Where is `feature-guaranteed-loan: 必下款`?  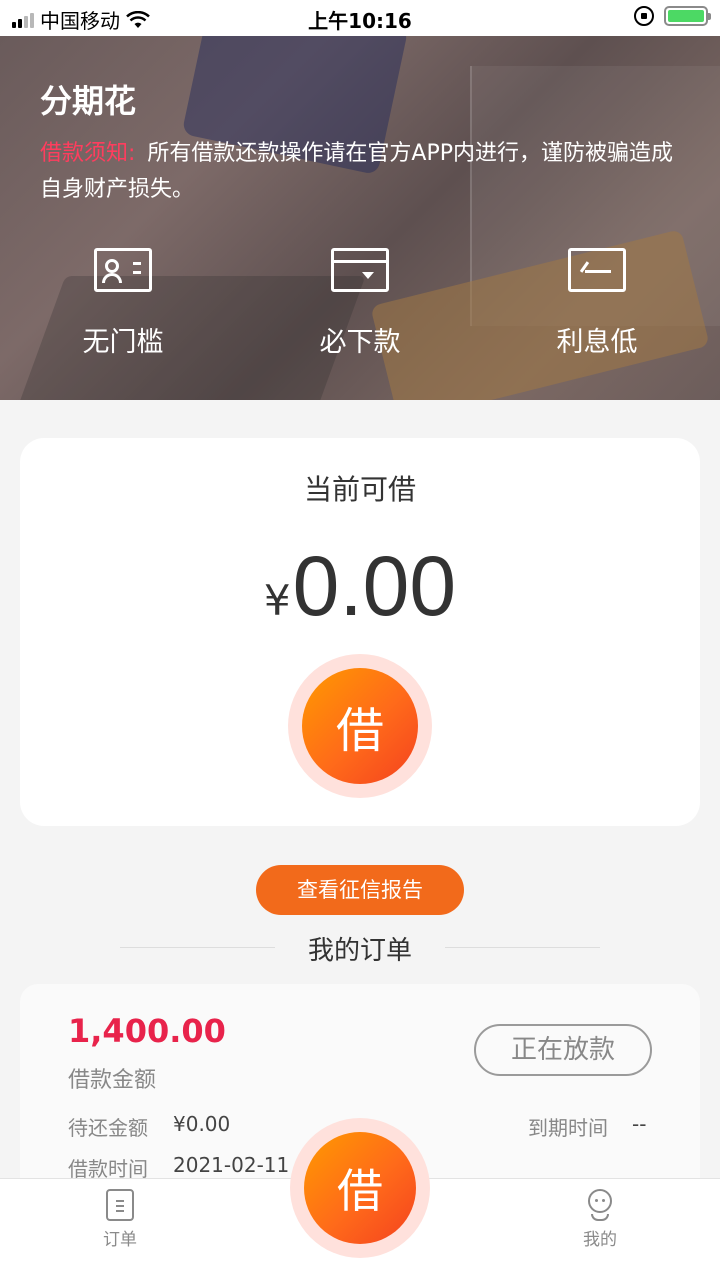
feature-guaranteed-loan: 必下款 is located at coordinates (360, 303).